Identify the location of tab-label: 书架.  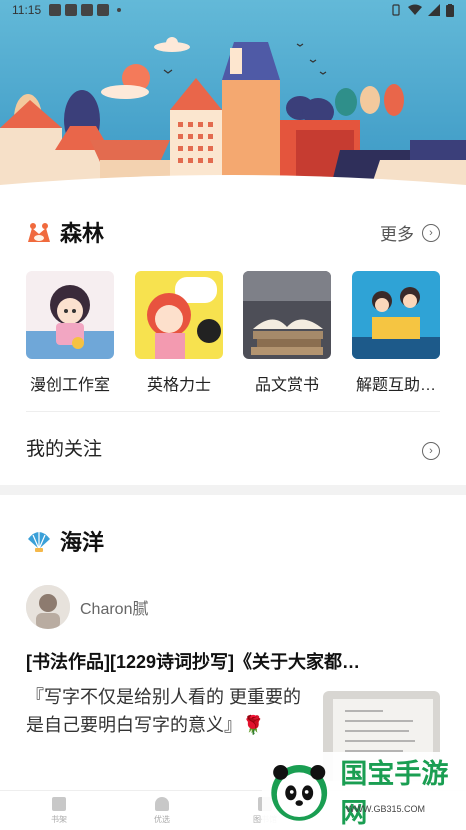
(59, 819).